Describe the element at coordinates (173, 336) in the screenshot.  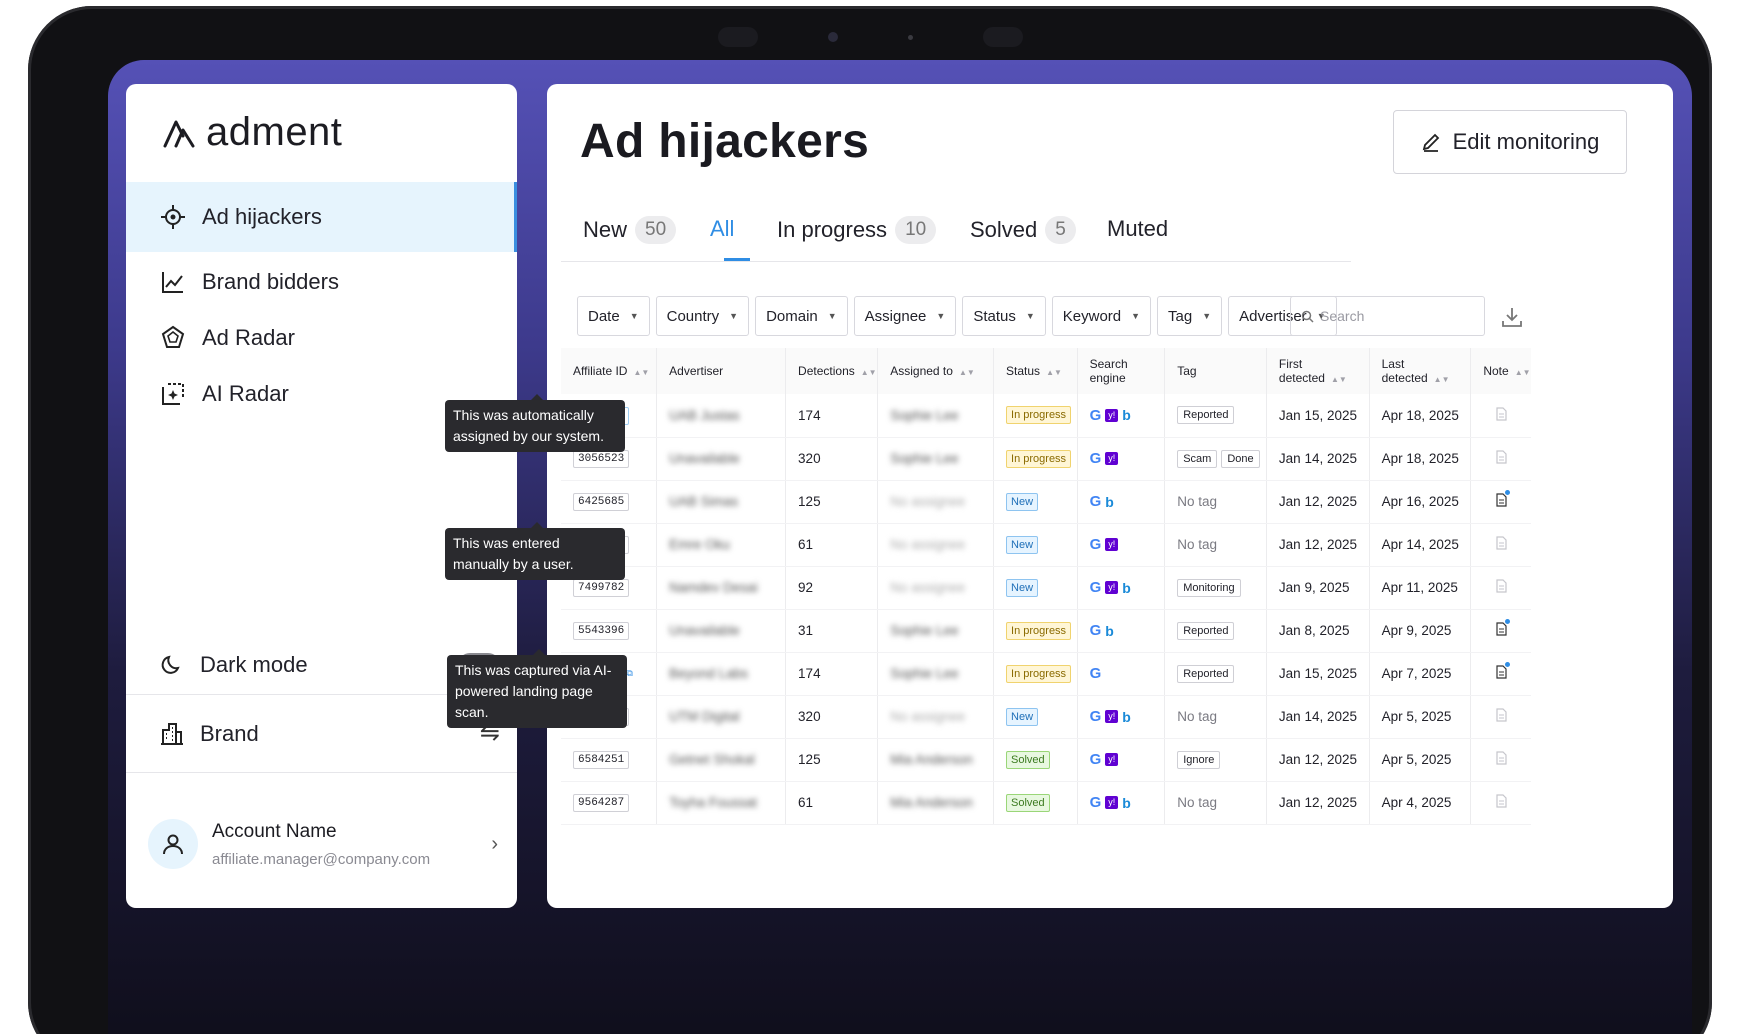
I see `radar-icon` at that location.